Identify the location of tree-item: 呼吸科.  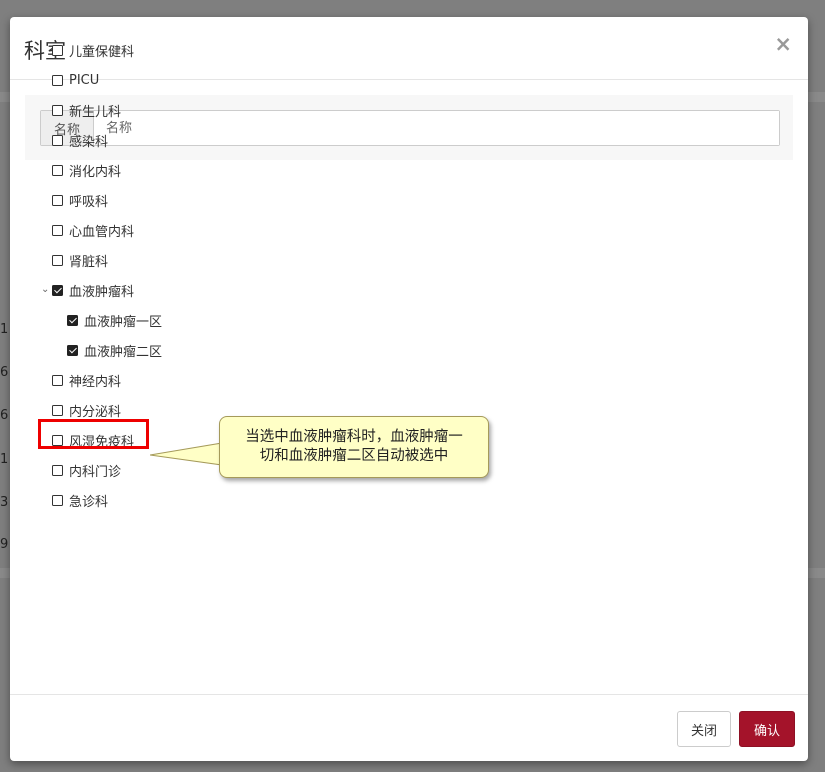
(80, 200).